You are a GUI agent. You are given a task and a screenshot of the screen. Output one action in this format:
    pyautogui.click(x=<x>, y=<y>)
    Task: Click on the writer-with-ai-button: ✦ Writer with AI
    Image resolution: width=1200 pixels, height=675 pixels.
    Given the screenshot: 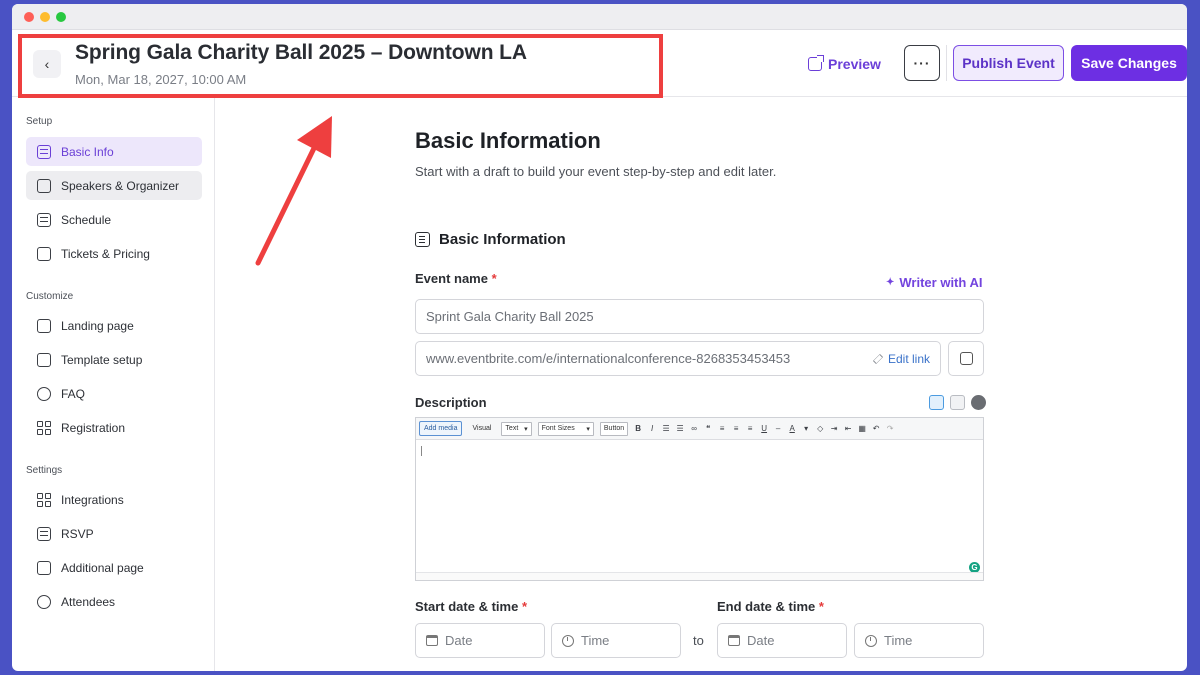 What is the action you would take?
    pyautogui.click(x=934, y=282)
    